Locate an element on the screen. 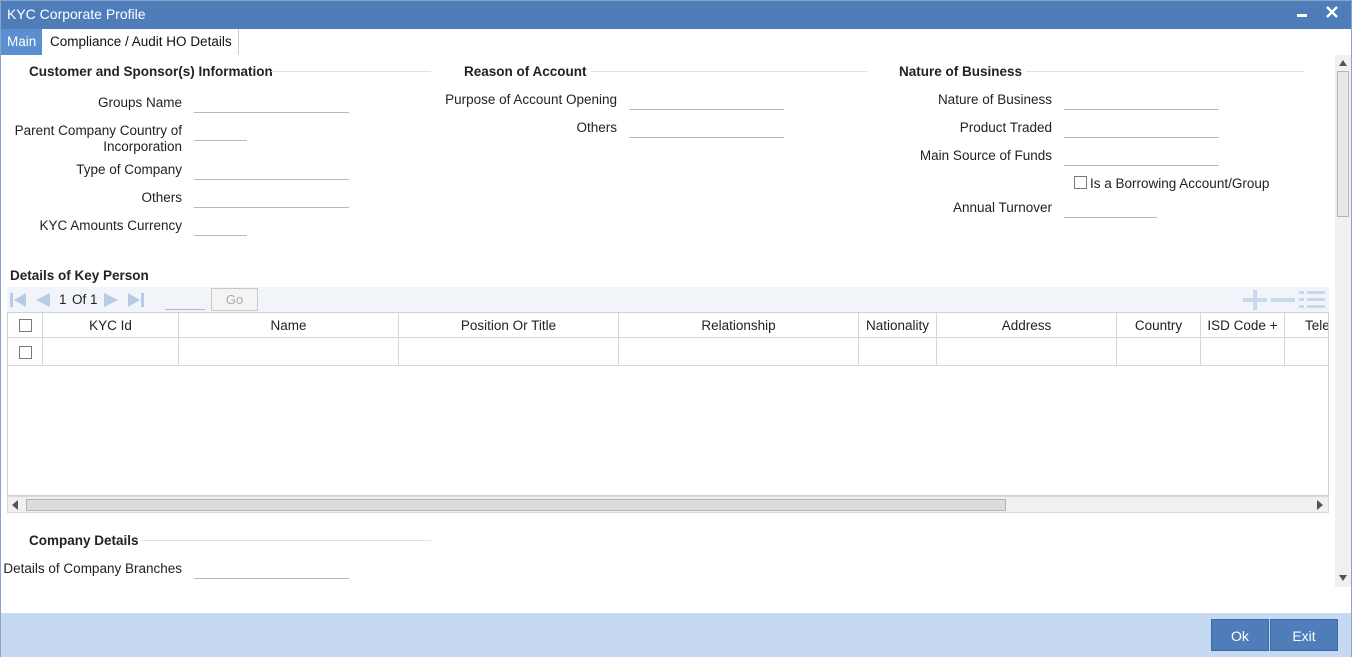 This screenshot has height=657, width=1352. single-view-icon is located at coordinates (1312, 300).